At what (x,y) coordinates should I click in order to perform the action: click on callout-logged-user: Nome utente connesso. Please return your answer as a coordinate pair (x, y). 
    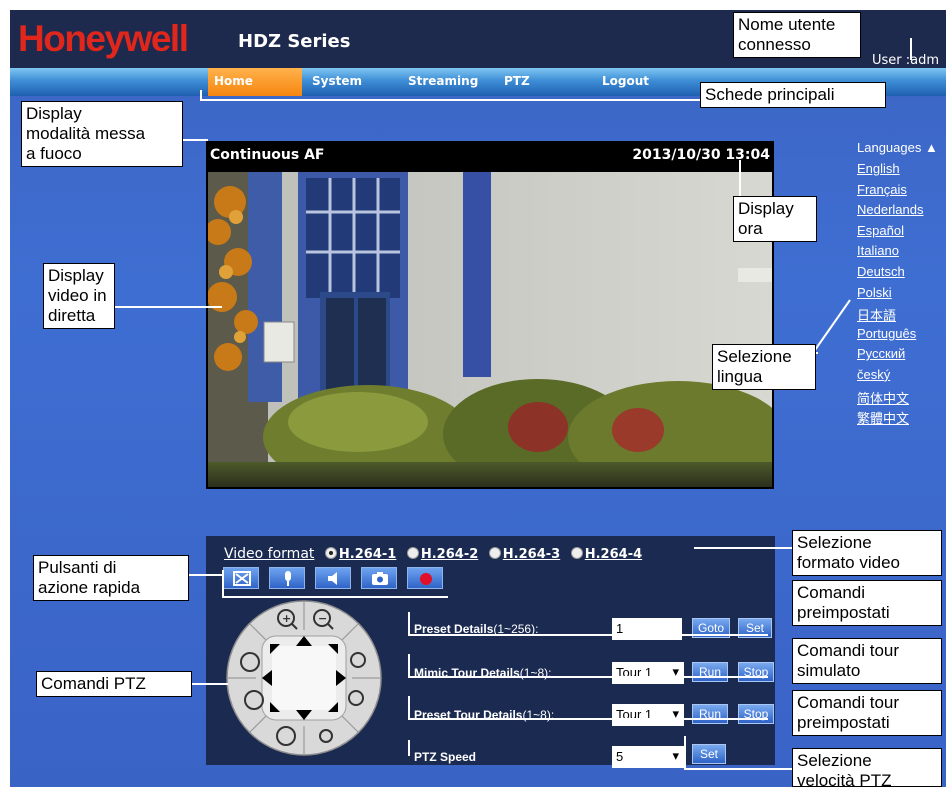
    Looking at the image, I should click on (797, 35).